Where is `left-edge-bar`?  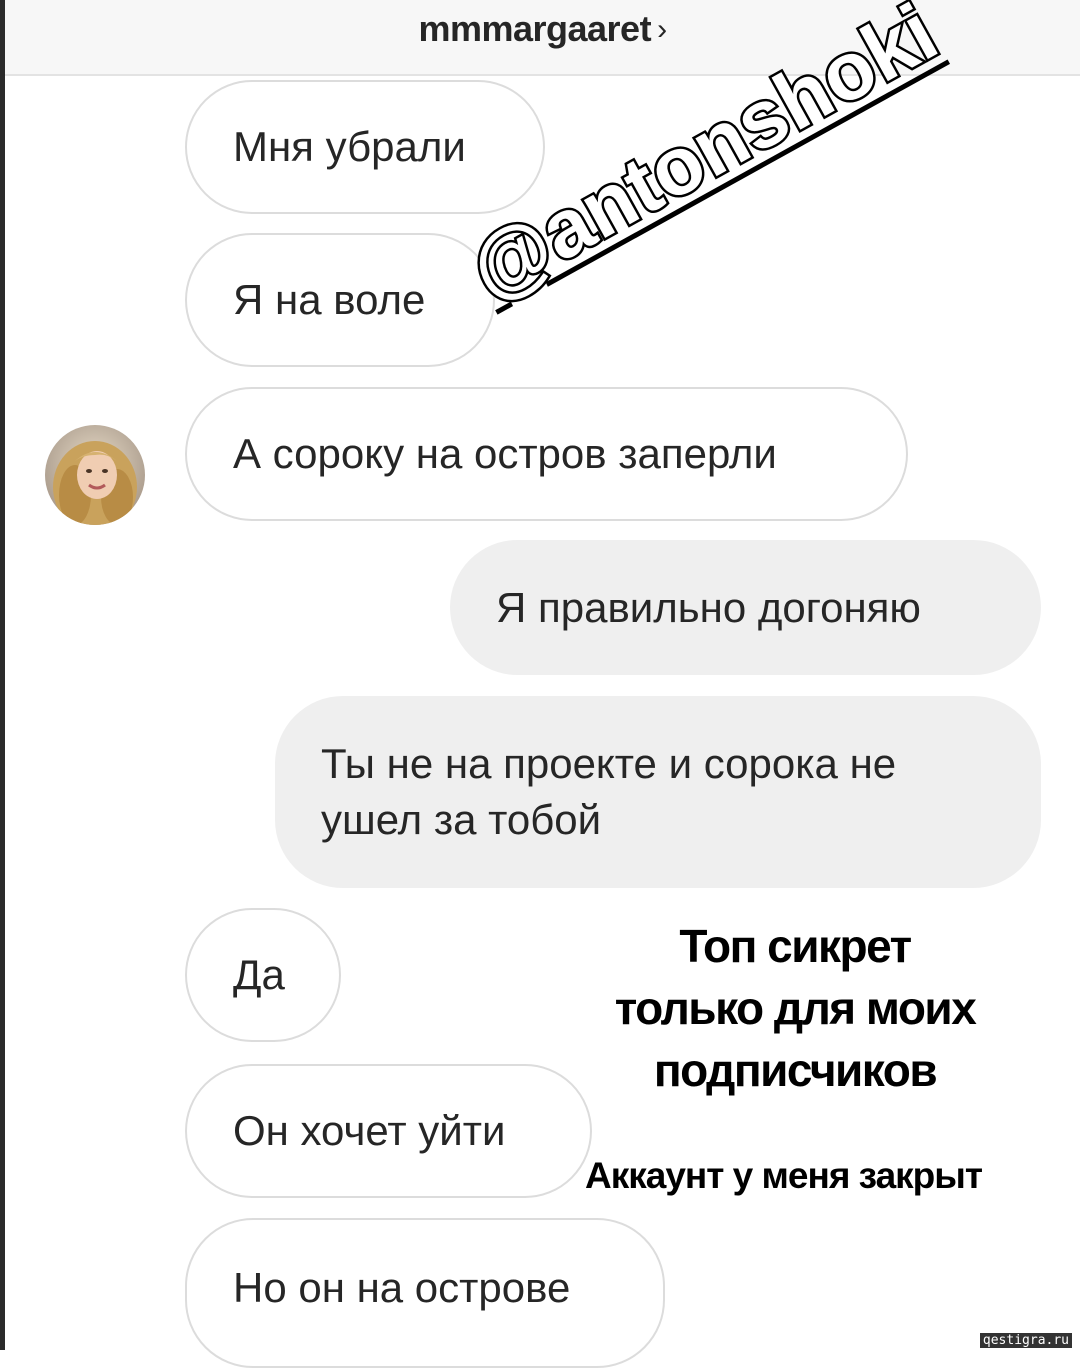 left-edge-bar is located at coordinates (2, 675).